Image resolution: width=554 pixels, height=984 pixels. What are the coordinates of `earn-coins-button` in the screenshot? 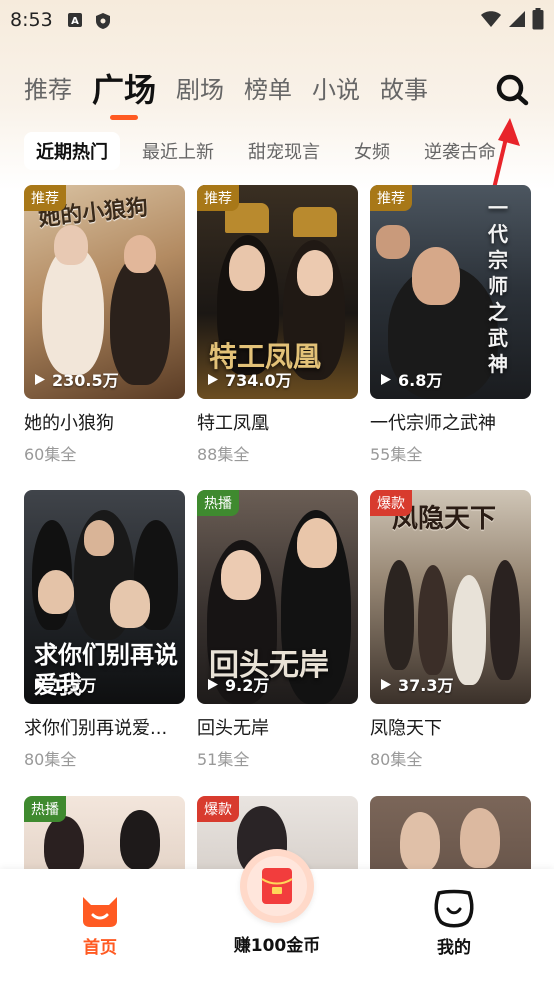 It's located at (277, 886).